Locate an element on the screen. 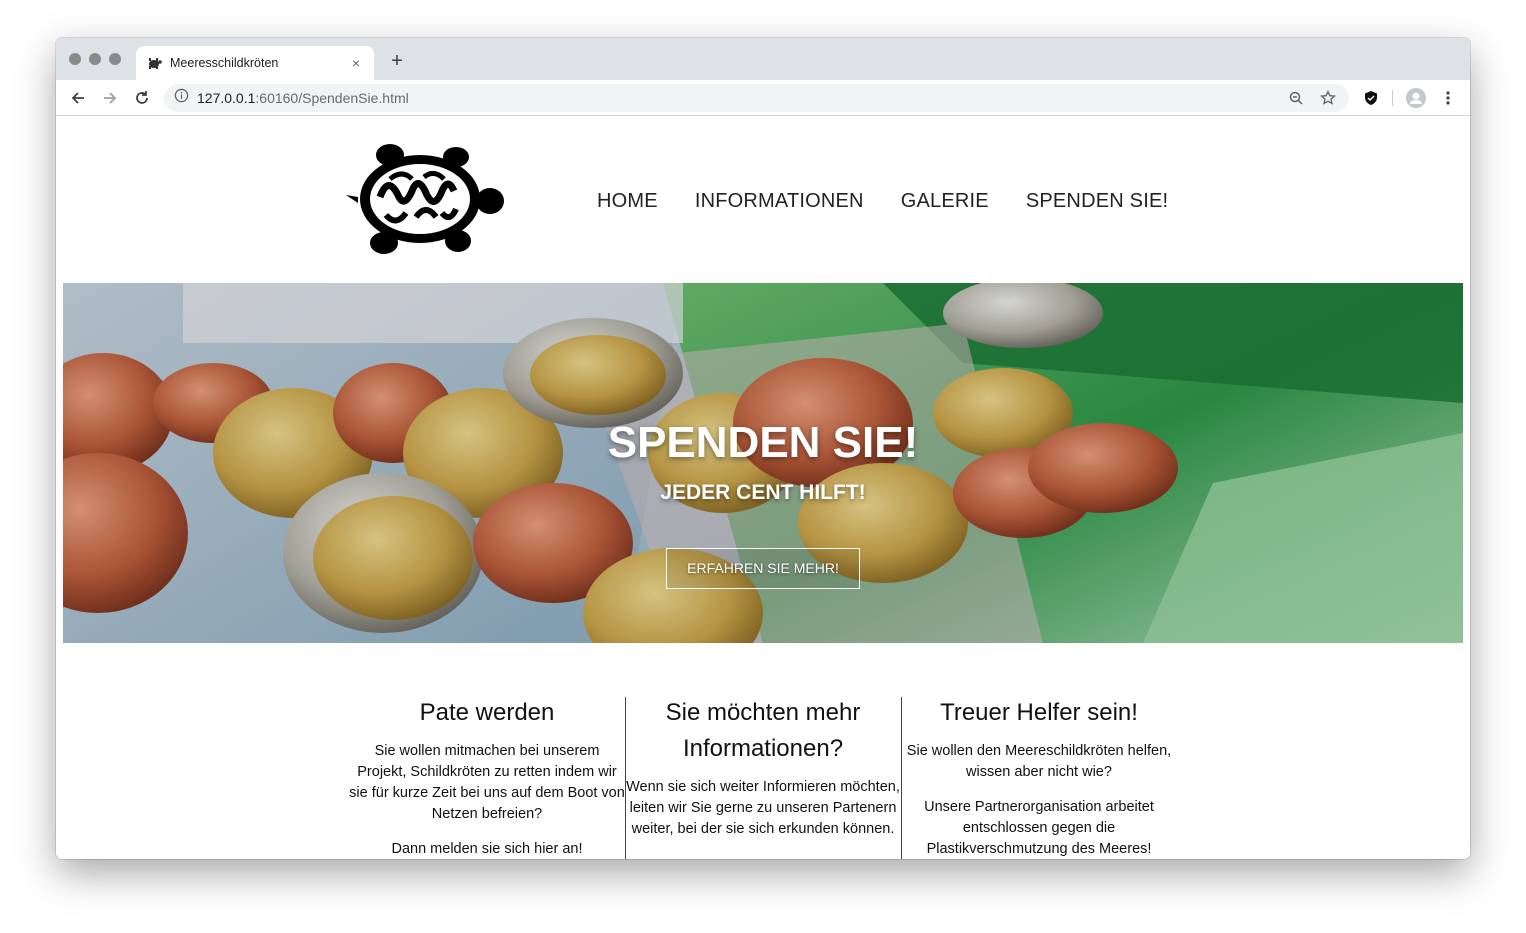 This screenshot has width=1526, height=933. tab-title: Meeresschildkröten is located at coordinates (224, 63).